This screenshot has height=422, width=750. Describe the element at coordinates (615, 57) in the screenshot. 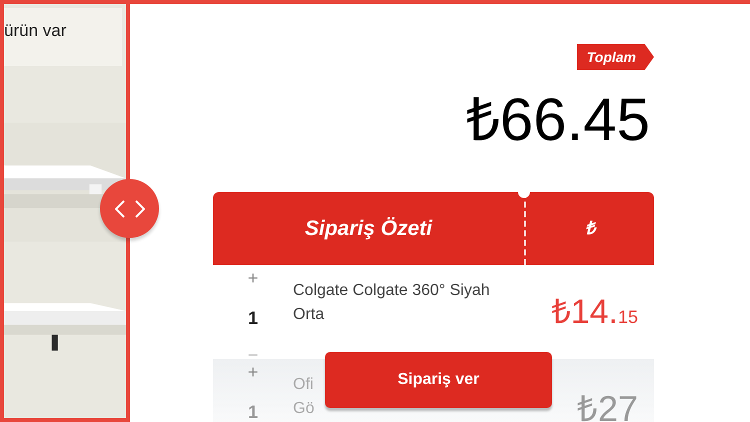

I see `total-tag: Toplam` at that location.